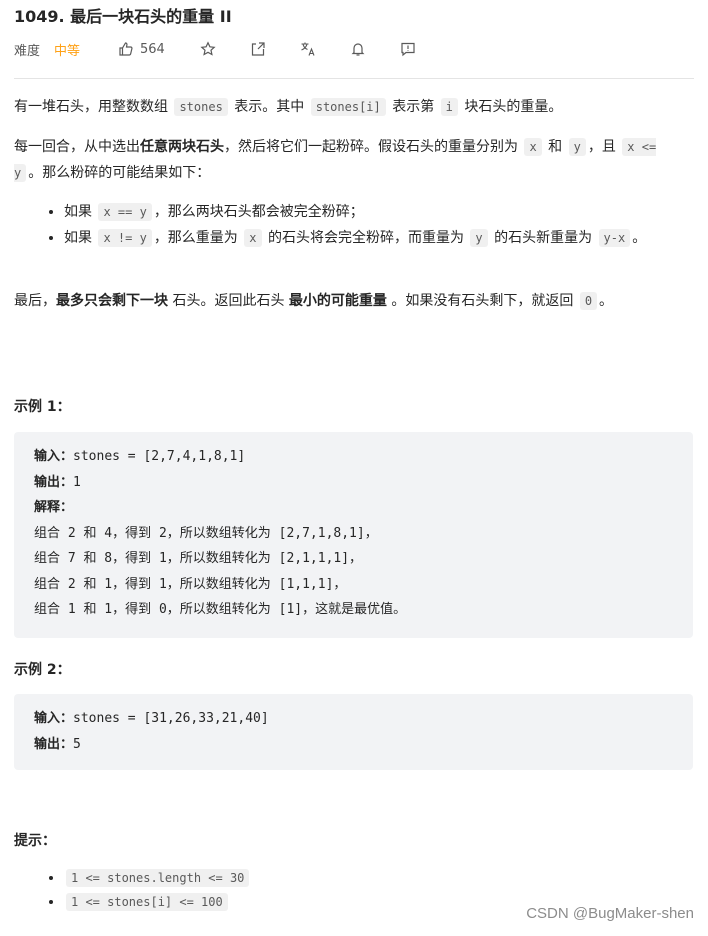 This screenshot has height=936, width=708. Describe the element at coordinates (555, 147) in the screenshot. I see `text: 和` at that location.